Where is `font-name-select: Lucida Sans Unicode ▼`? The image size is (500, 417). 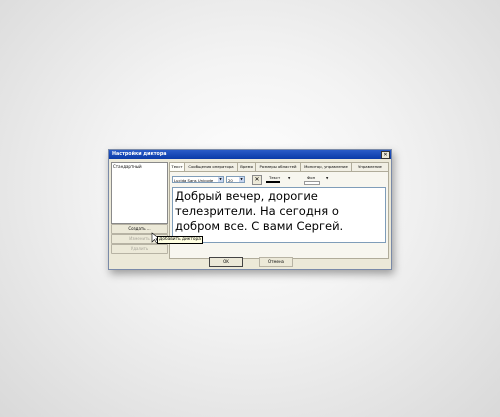
font-name-select: Lucida Sans Unicode ▼ is located at coordinates (198, 179).